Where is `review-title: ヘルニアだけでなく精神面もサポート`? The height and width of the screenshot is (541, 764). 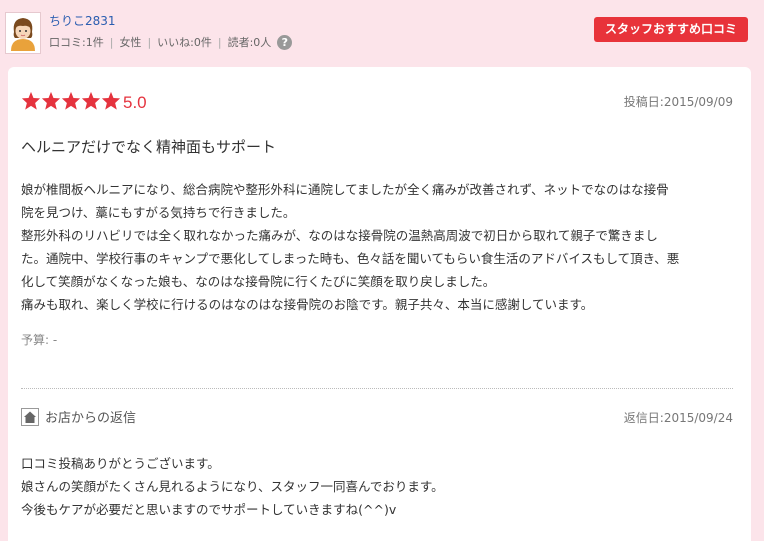
review-title: ヘルニアだけでなく精神面もサポート is located at coordinates (149, 147).